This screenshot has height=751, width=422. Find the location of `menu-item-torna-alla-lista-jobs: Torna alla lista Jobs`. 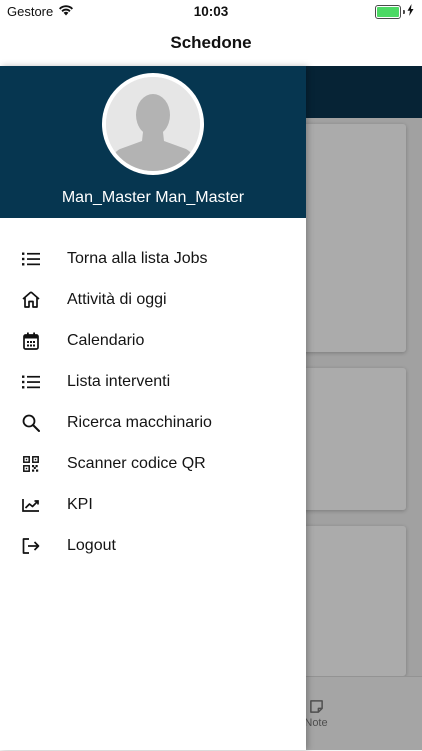

menu-item-torna-alla-lista-jobs: Torna alla lista Jobs is located at coordinates (153, 258).